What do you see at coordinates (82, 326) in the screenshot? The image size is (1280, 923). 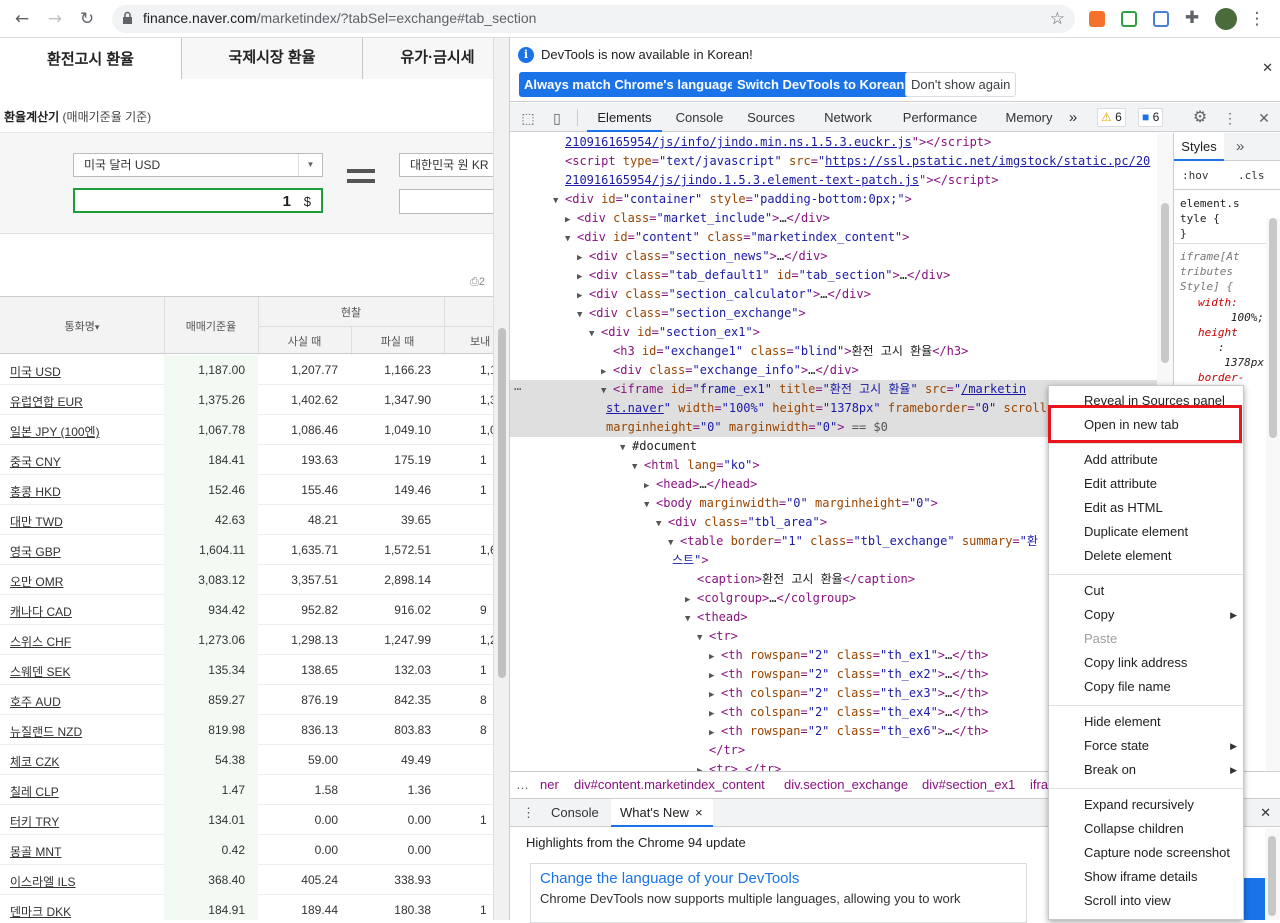 I see `col-currency-name: 통화명▾` at bounding box center [82, 326].